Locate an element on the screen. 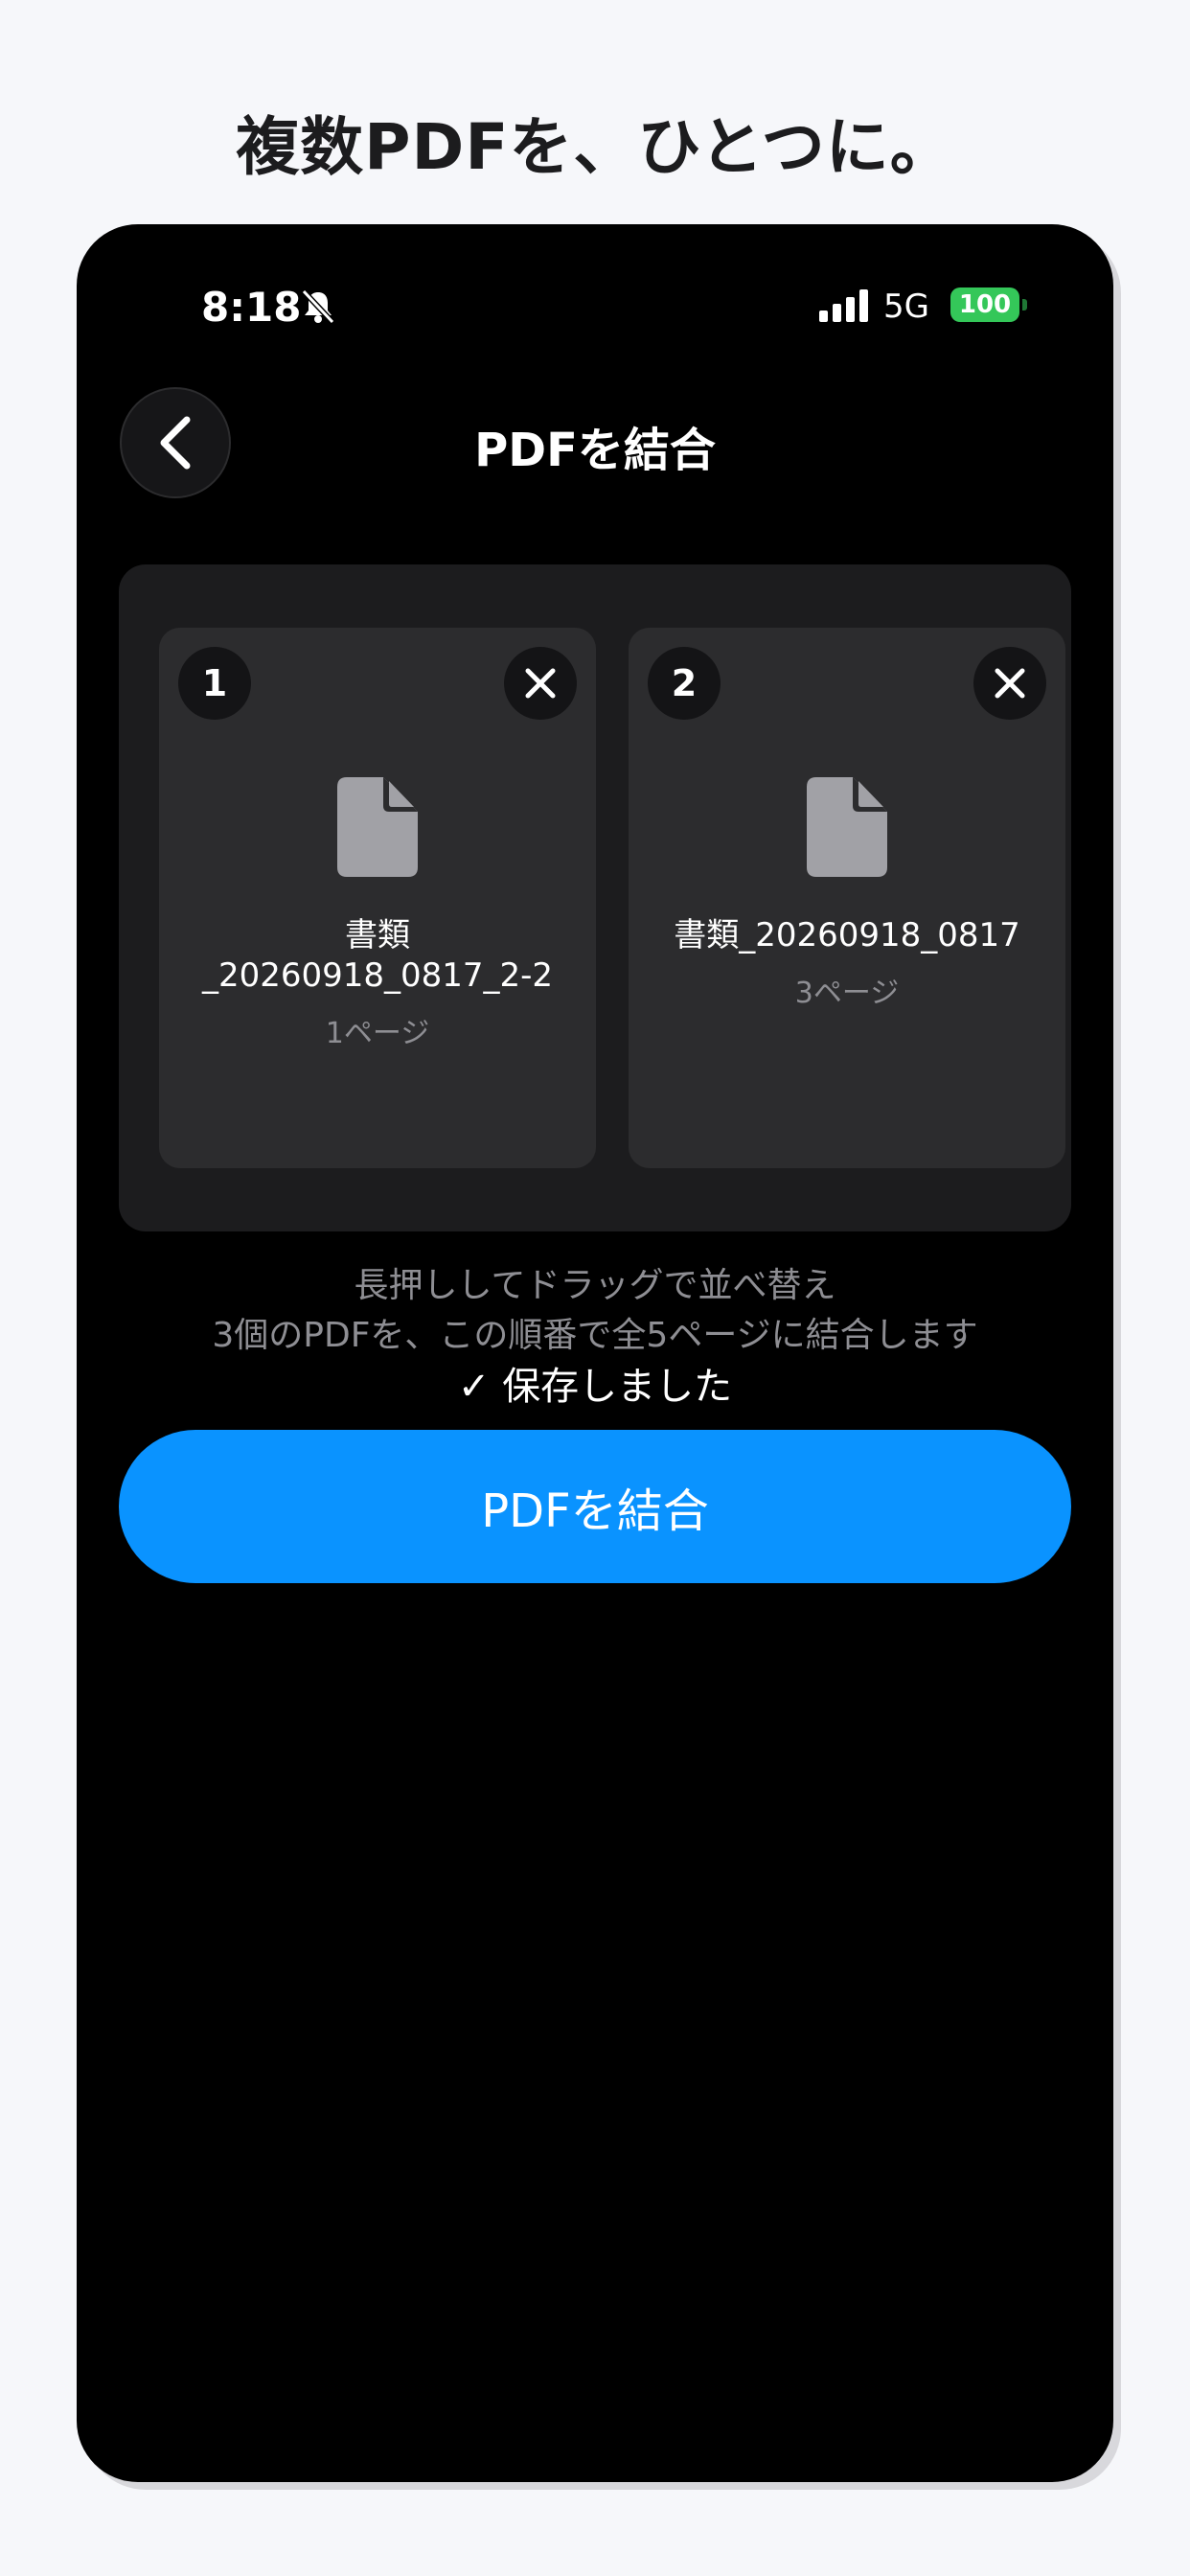 This screenshot has height=2576, width=1190. merge-summary: 3個のPDFを、この順番で全5ページに結合します is located at coordinates (595, 1335).